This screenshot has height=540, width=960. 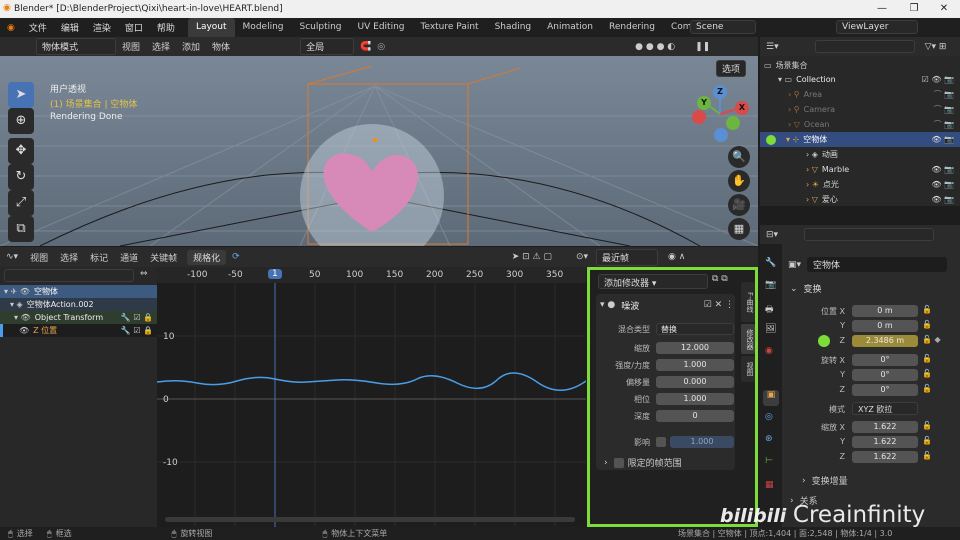 What do you see at coordinates (207, 257) in the screenshot?
I see `normalize-toggle: 规格化` at bounding box center [207, 257].